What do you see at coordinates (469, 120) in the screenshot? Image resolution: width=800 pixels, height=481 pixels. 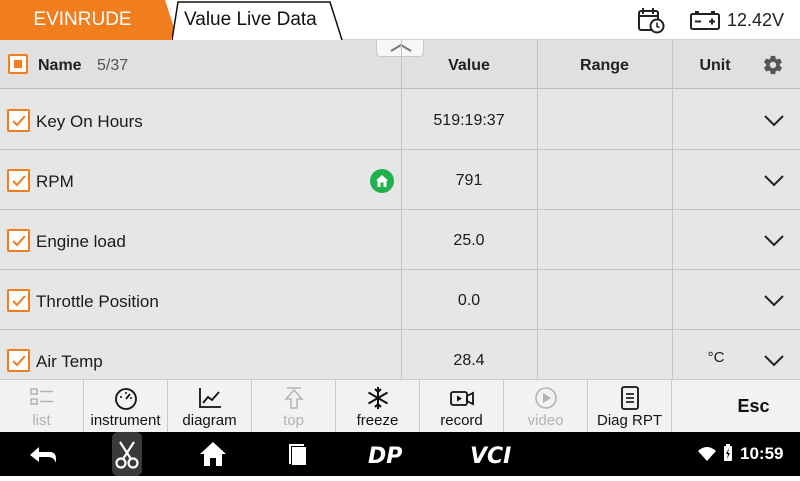 I see `row-value: 519:19:37` at bounding box center [469, 120].